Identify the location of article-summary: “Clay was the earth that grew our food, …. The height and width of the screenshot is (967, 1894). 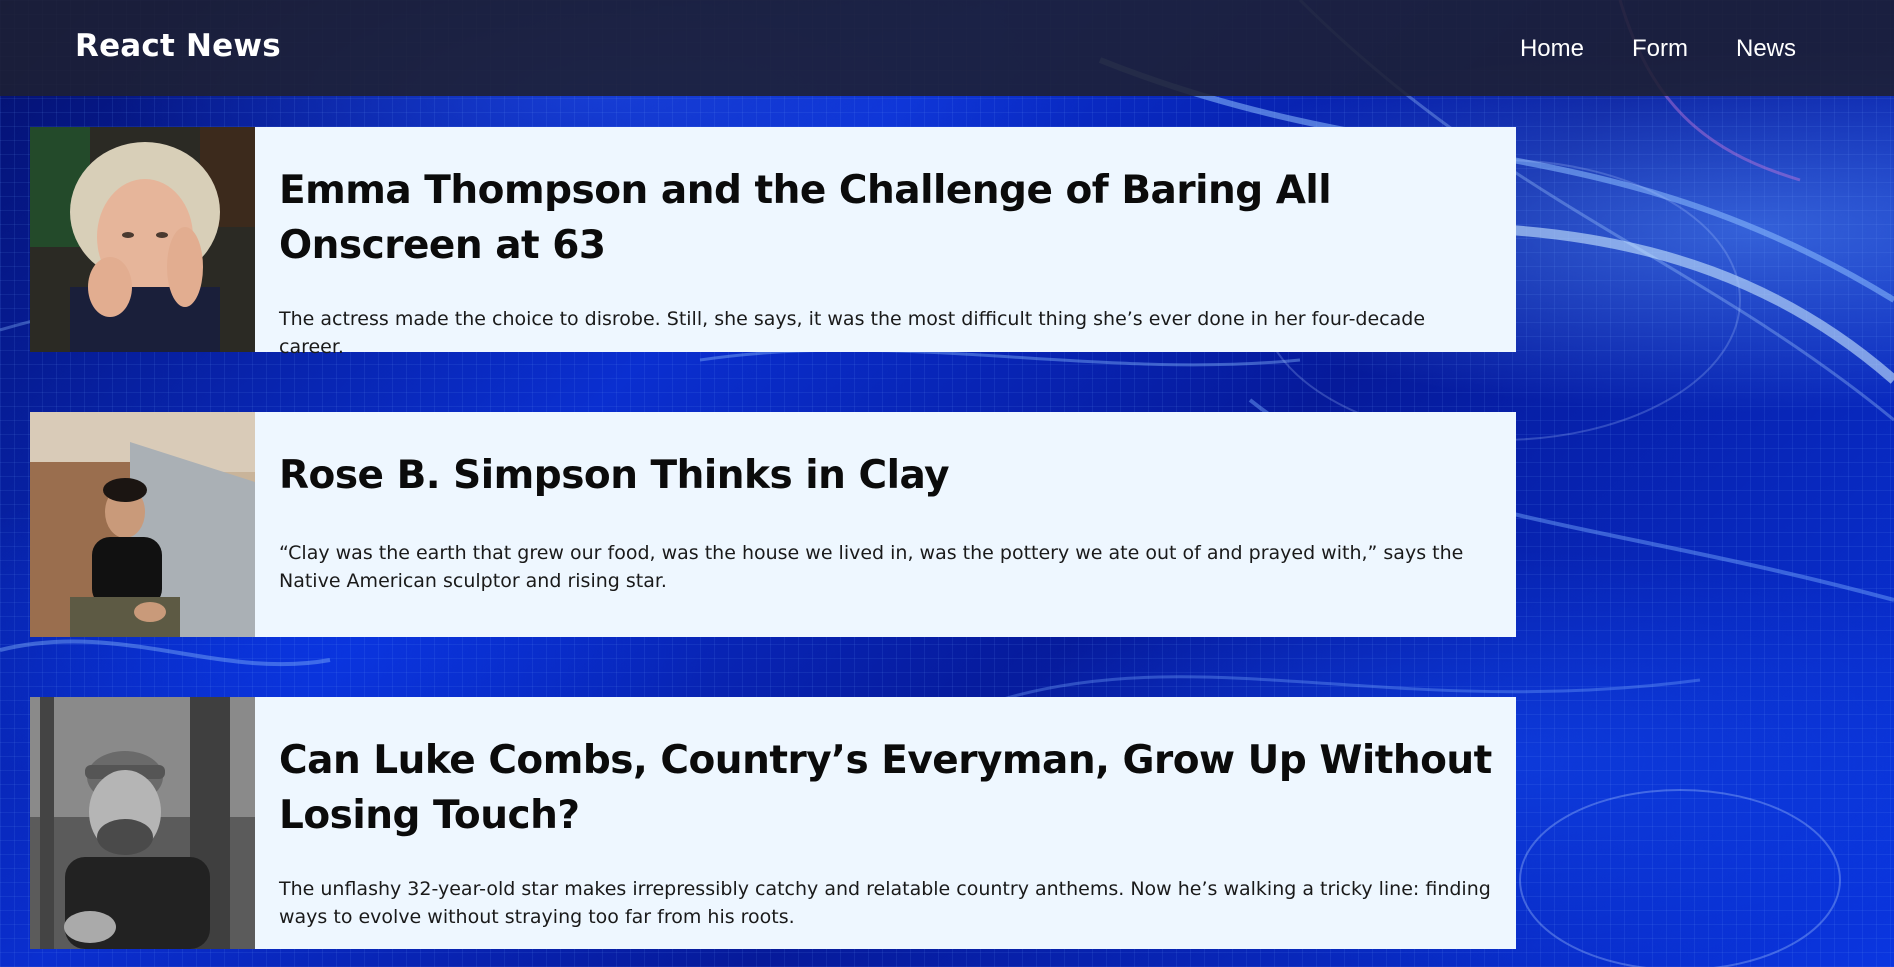
(871, 567).